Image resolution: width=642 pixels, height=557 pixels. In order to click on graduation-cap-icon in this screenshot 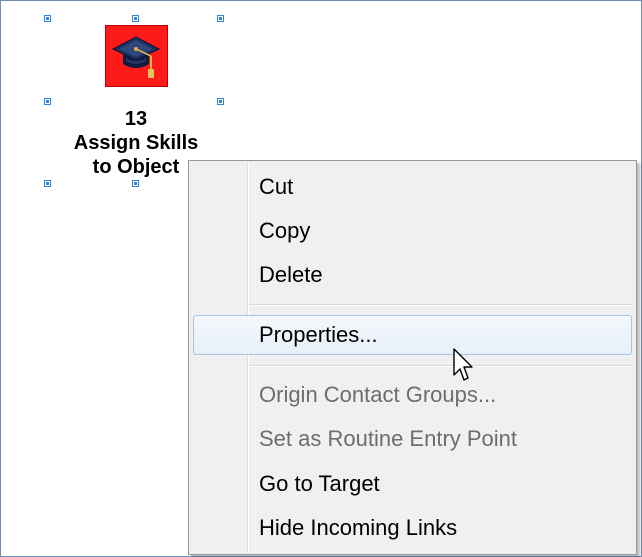, I will do `click(136, 56)`.